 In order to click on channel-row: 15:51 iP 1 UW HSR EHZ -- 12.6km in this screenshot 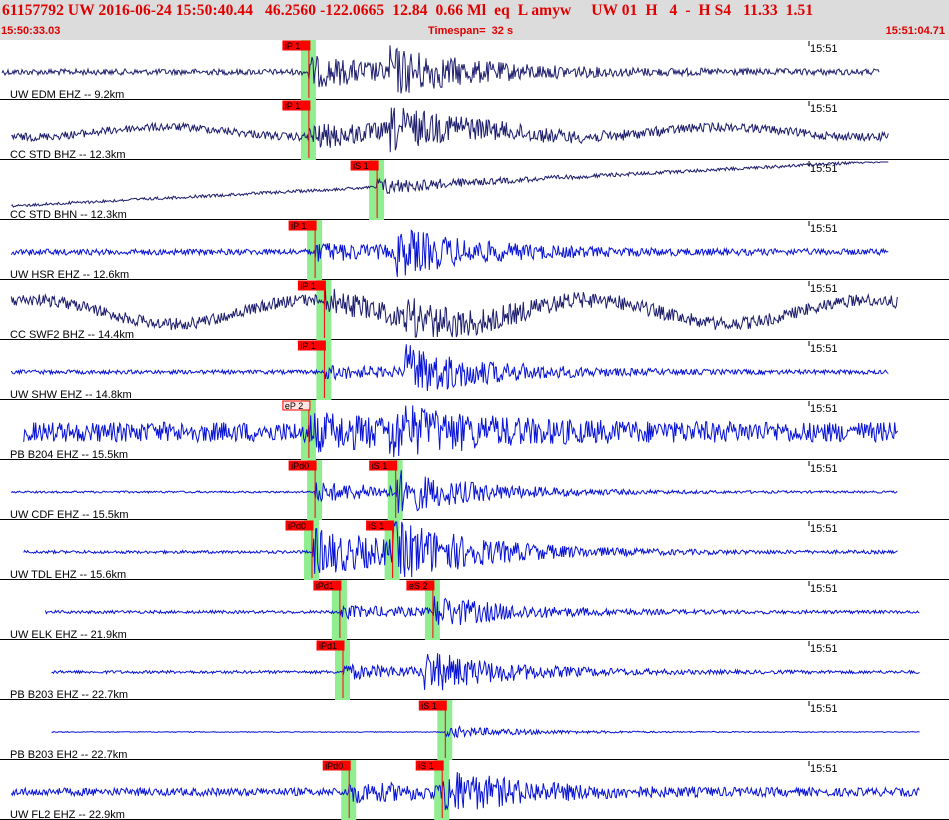, I will do `click(474, 250)`.